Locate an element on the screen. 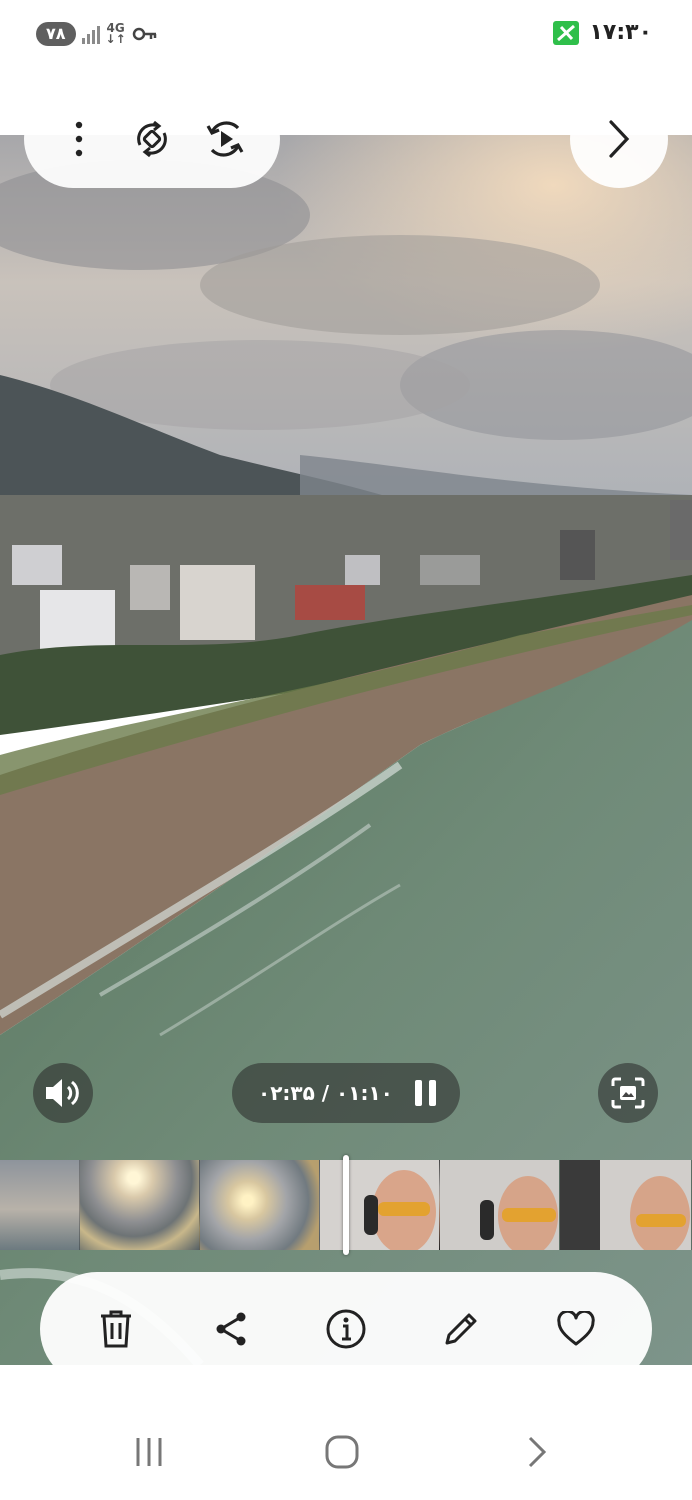  share-button is located at coordinates (231, 1329).